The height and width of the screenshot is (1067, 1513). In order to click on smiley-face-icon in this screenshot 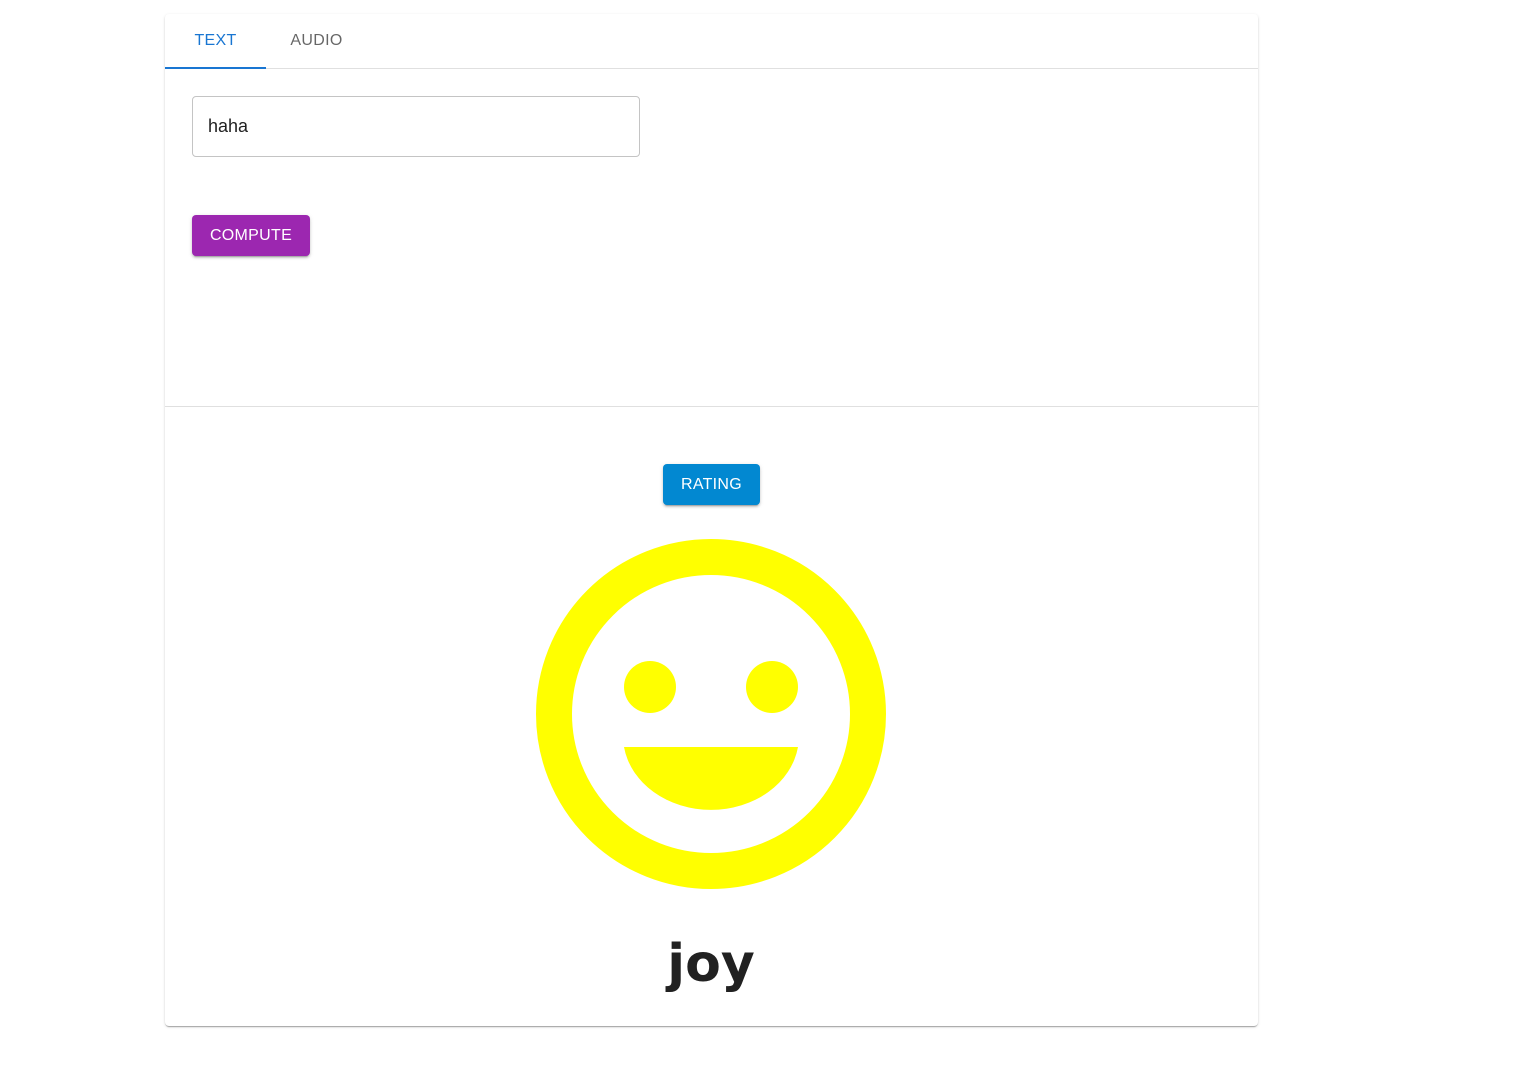, I will do `click(711, 714)`.